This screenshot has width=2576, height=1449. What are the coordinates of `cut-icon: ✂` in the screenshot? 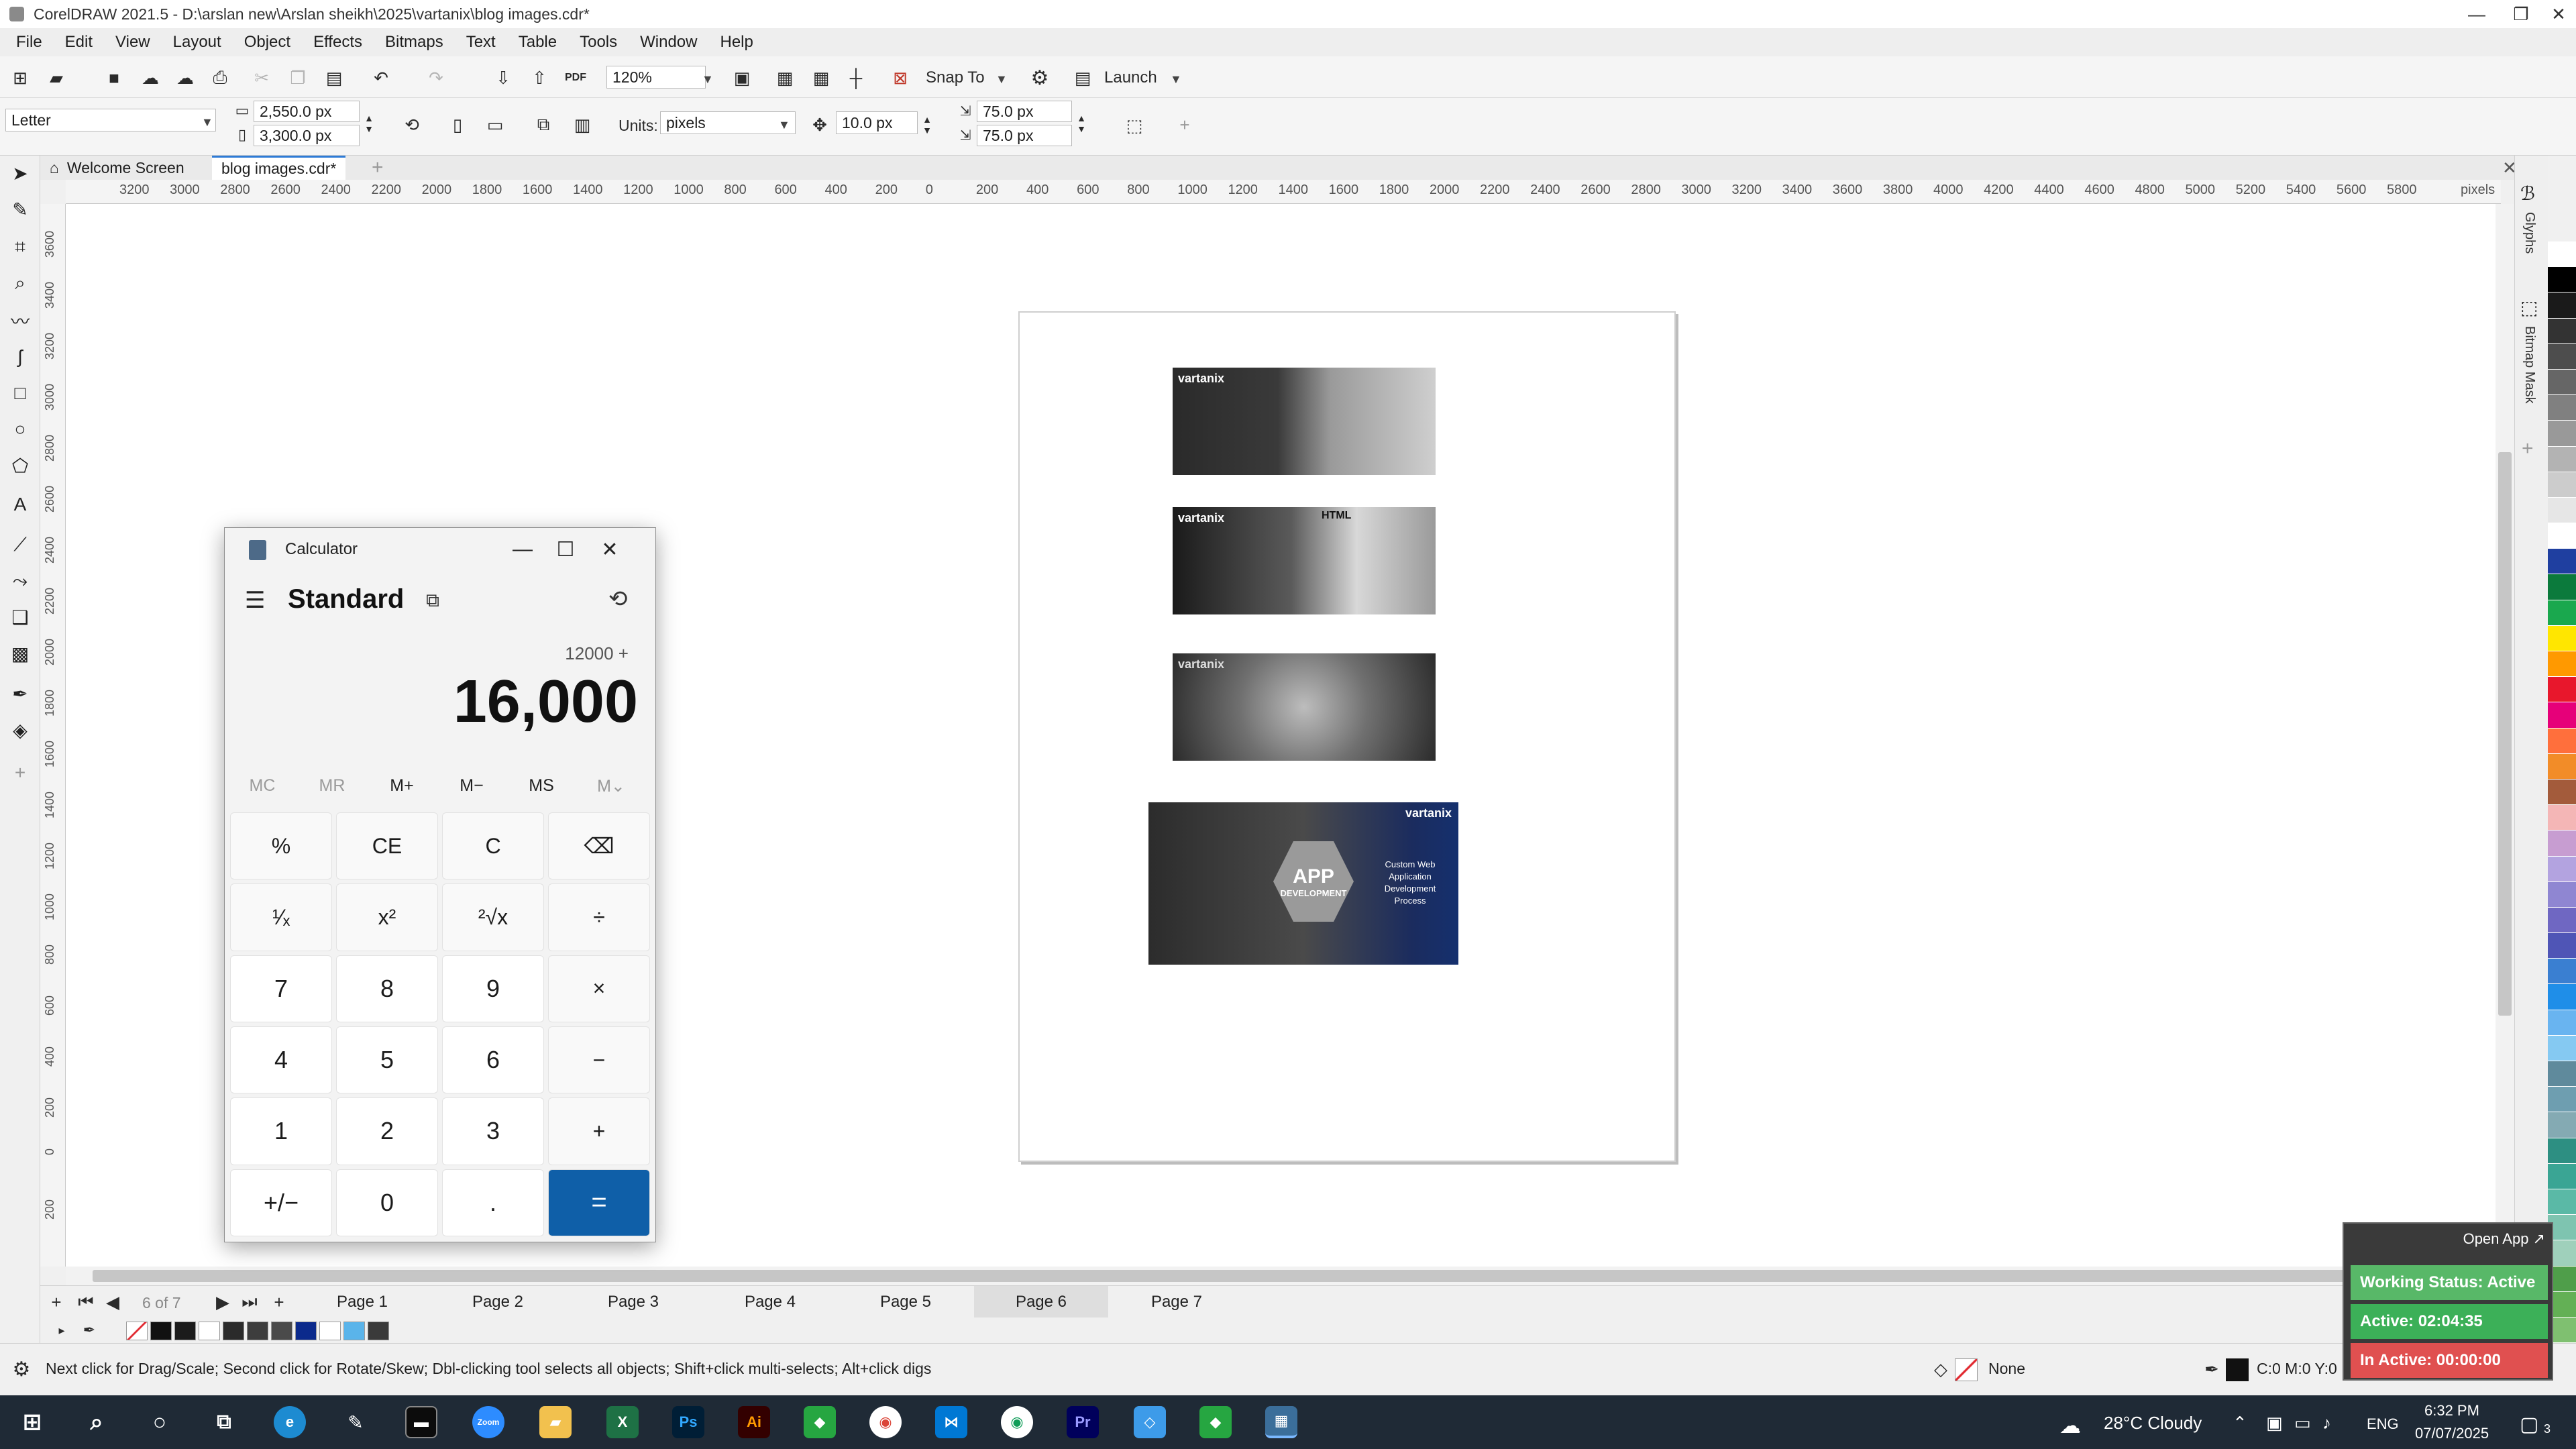 It's located at (261, 77).